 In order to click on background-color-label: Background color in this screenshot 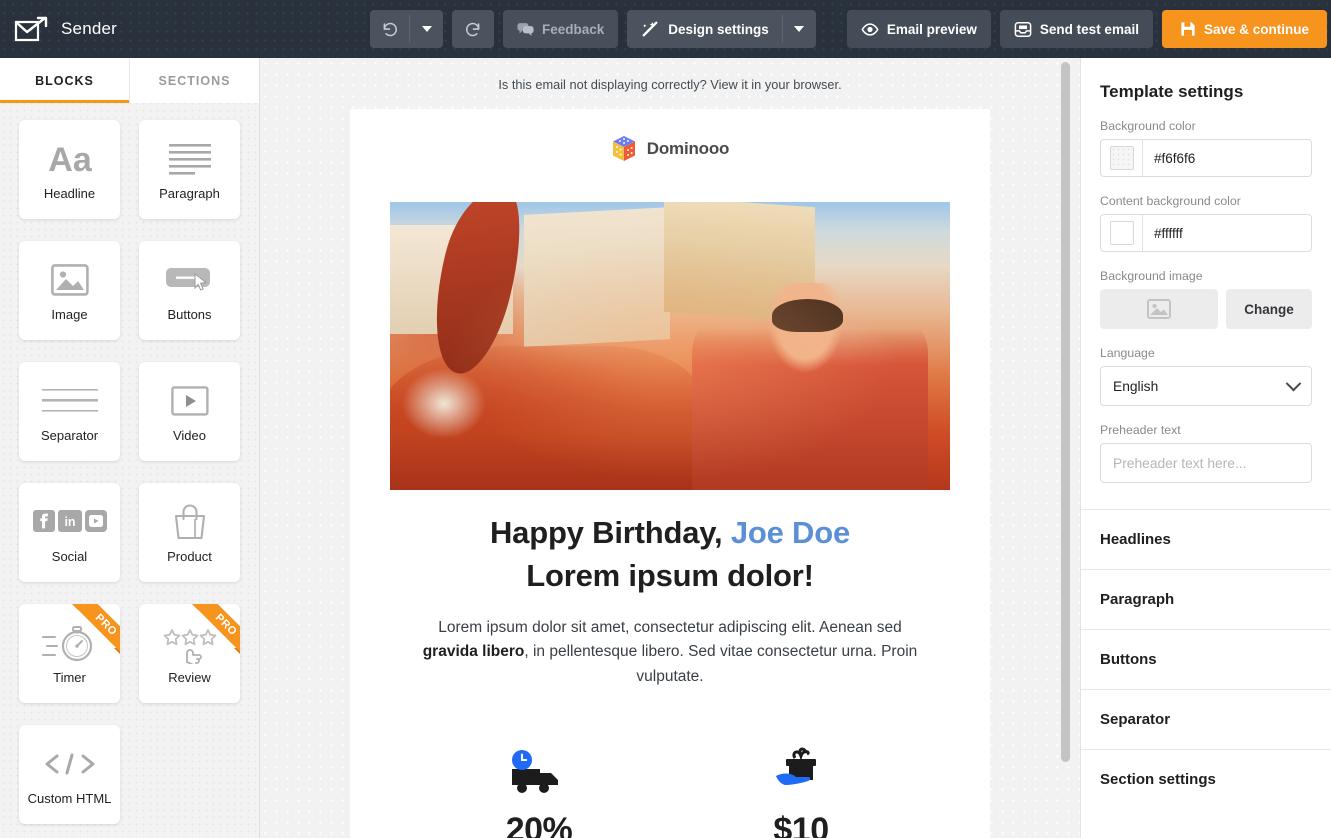, I will do `click(1148, 126)`.